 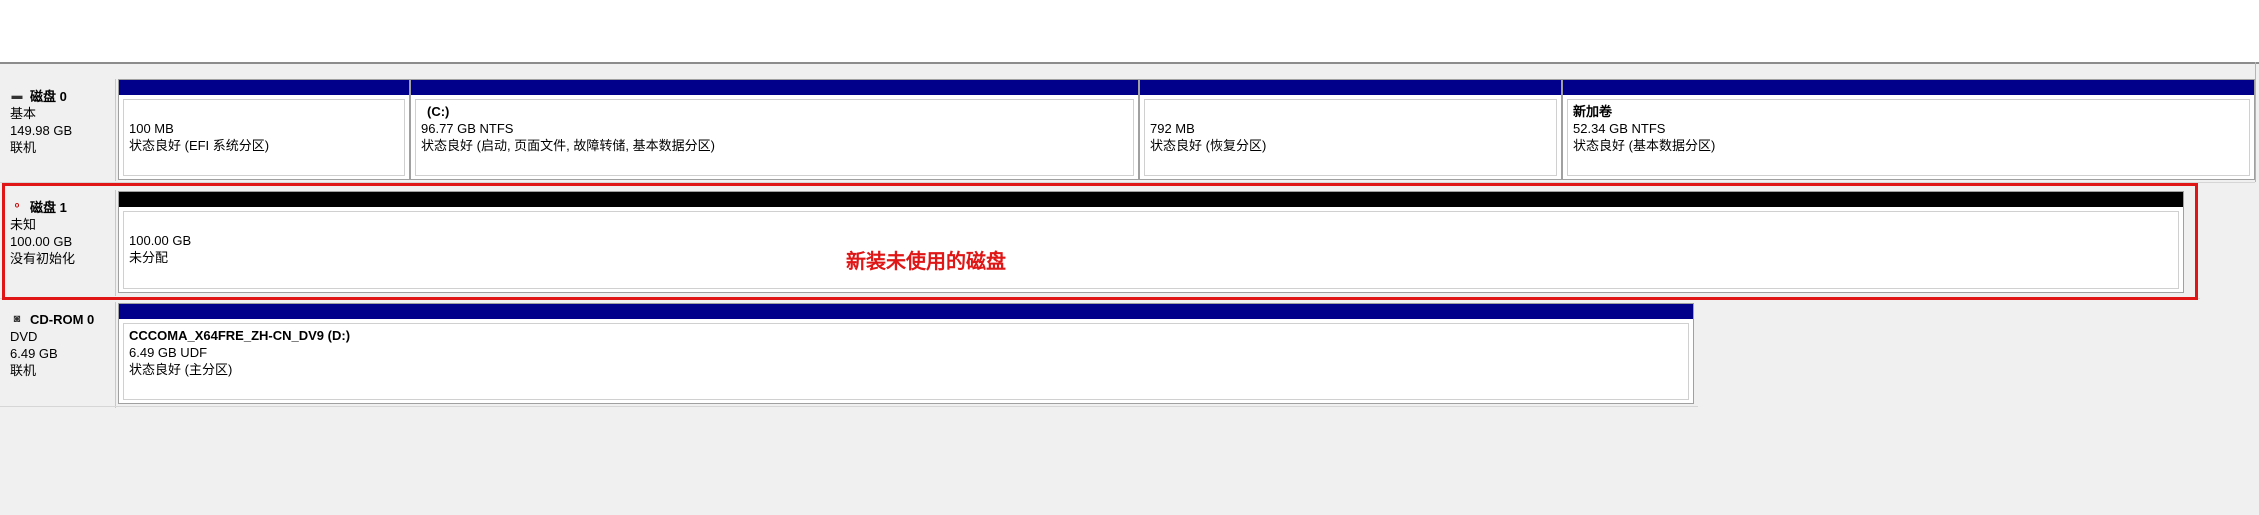 I want to click on disk-0-label: ▬ 磁盘 0 基本 149.98 GB 联机, so click(x=58, y=130).